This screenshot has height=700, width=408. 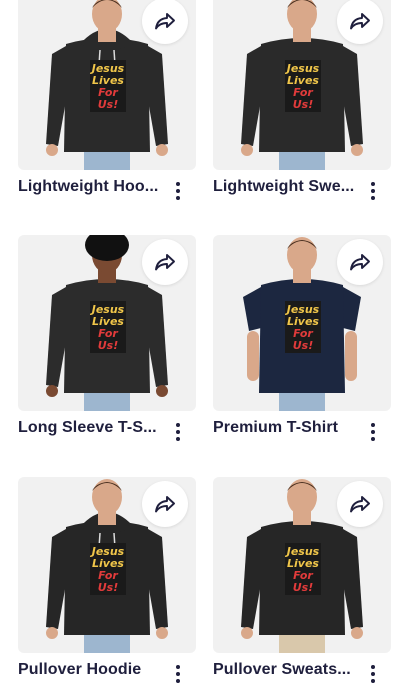 What do you see at coordinates (284, 428) in the screenshot?
I see `product-title: Premium T-Shirt` at bounding box center [284, 428].